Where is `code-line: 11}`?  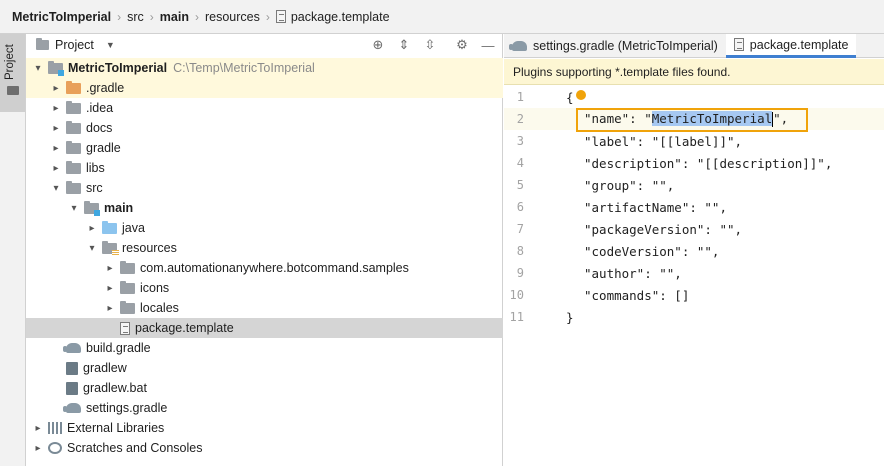
code-line: 11} is located at coordinates (694, 317).